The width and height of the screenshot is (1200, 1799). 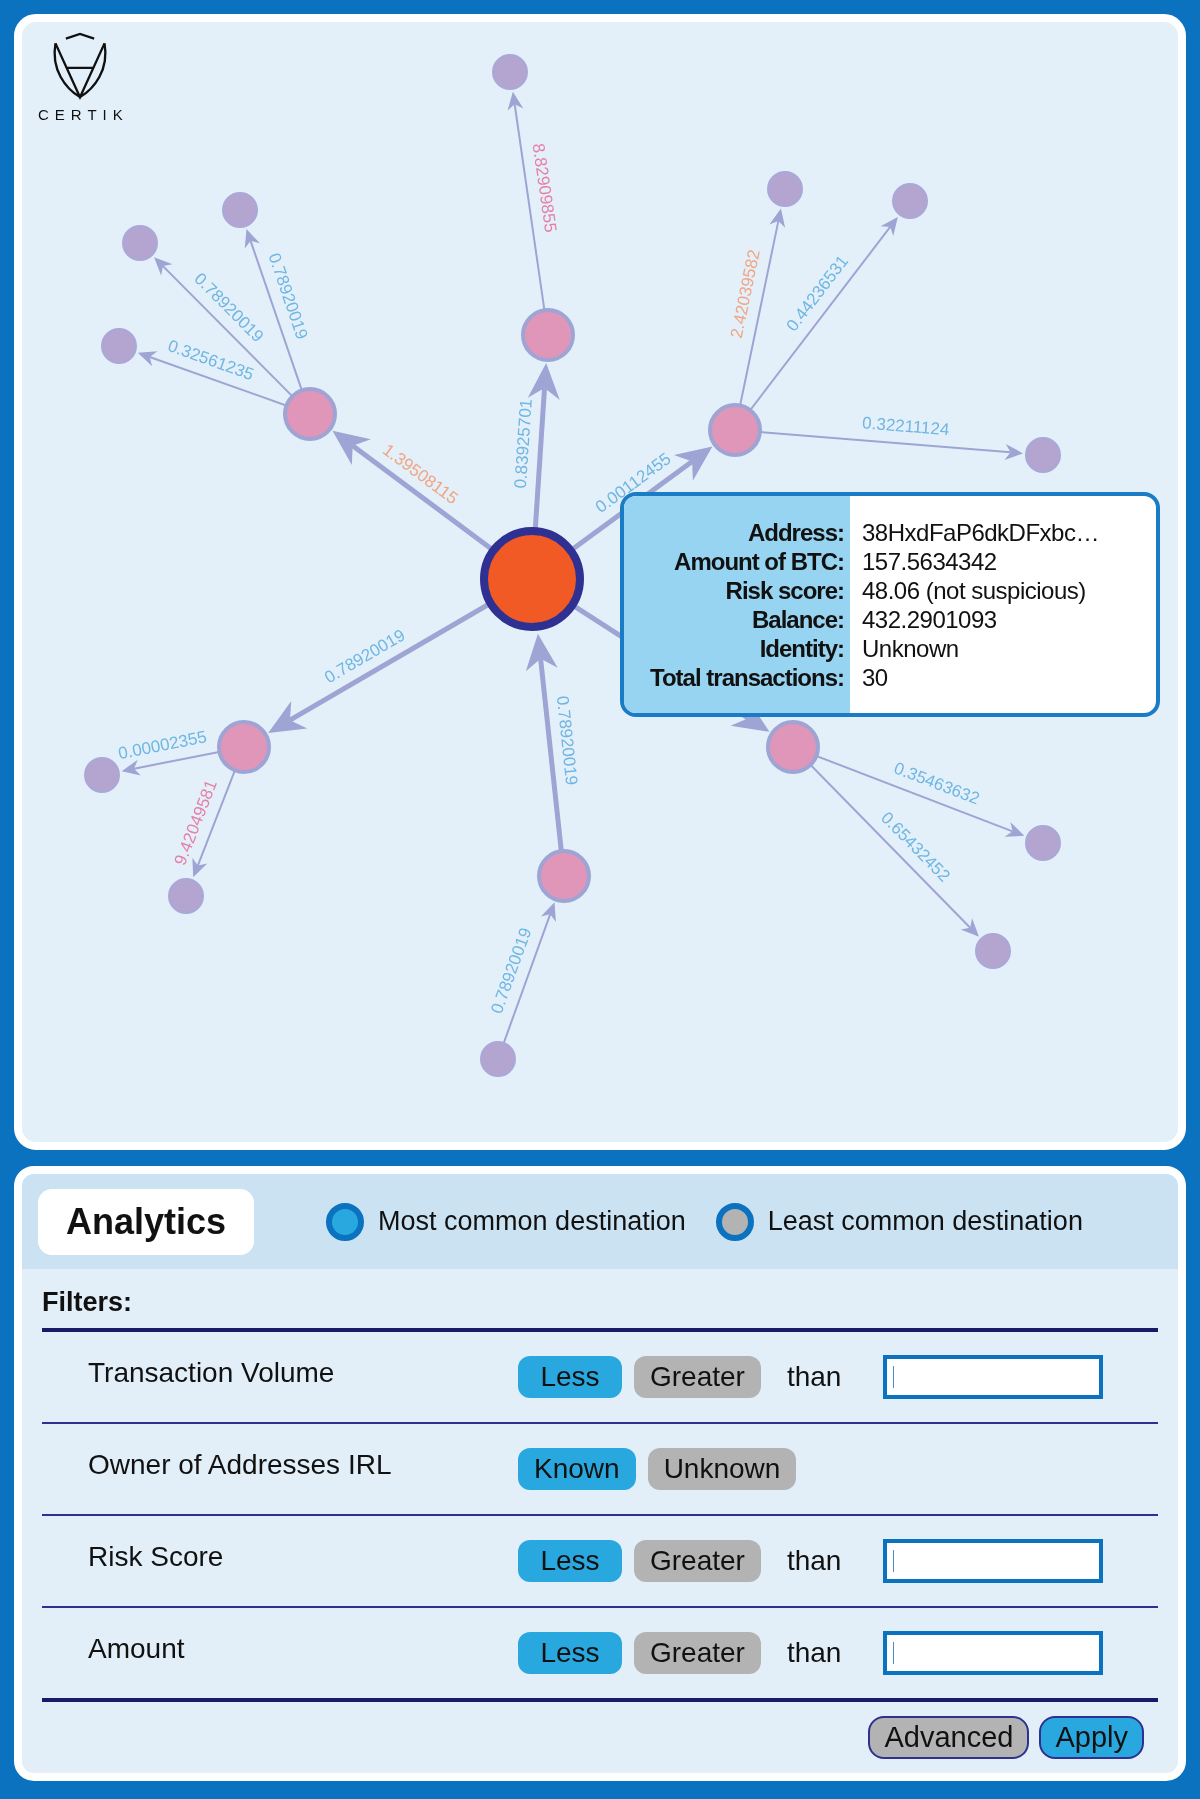 What do you see at coordinates (532, 579) in the screenshot?
I see `center-node` at bounding box center [532, 579].